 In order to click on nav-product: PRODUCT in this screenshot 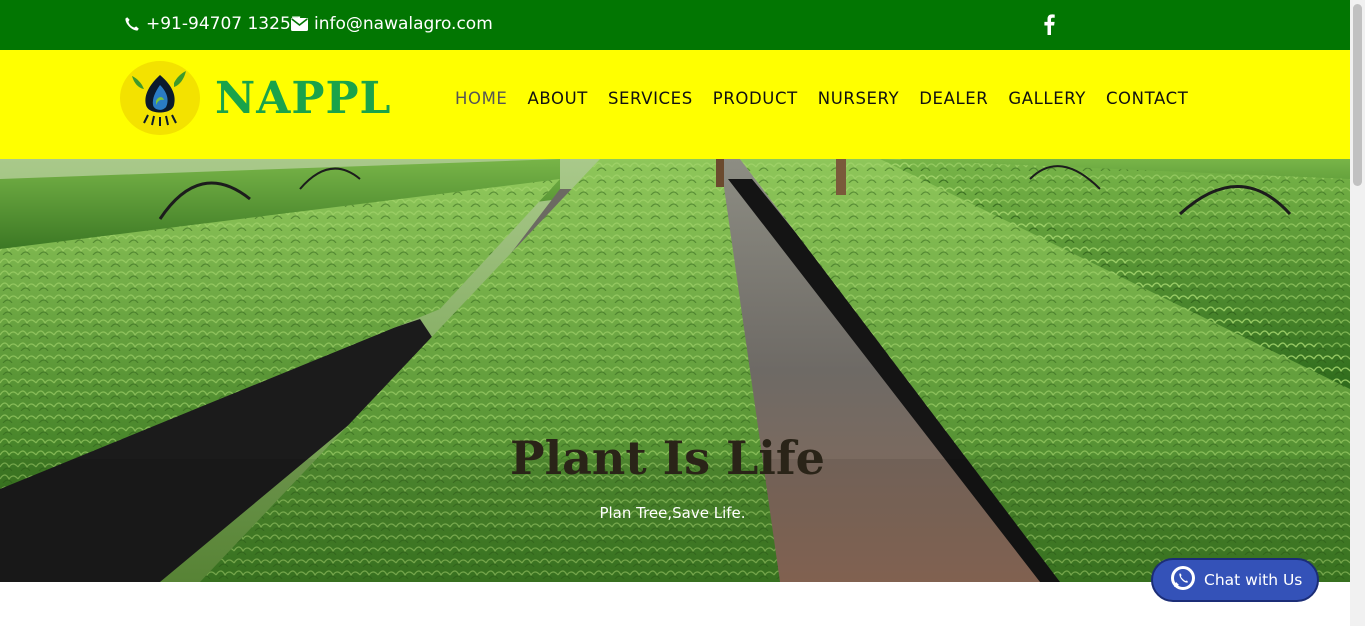, I will do `click(755, 98)`.